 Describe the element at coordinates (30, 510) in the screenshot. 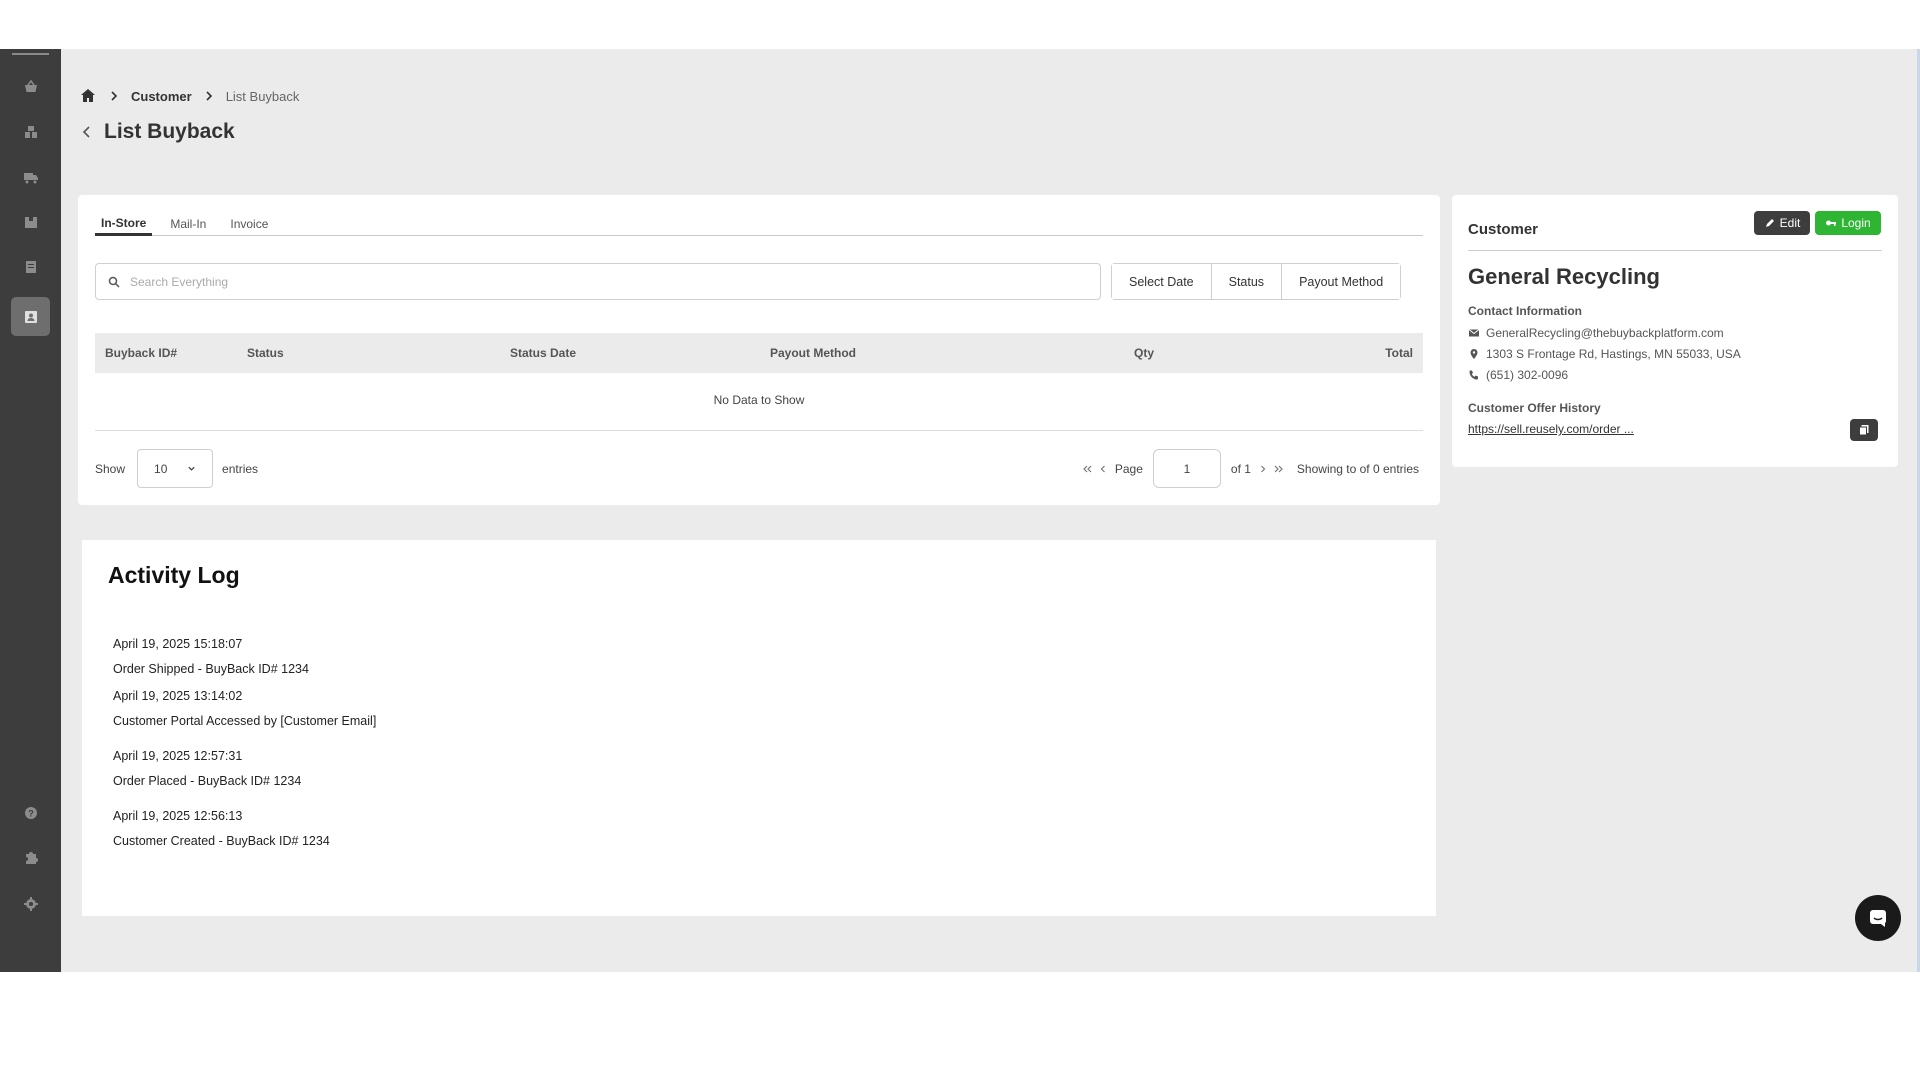

I see `sidebar: ?` at that location.